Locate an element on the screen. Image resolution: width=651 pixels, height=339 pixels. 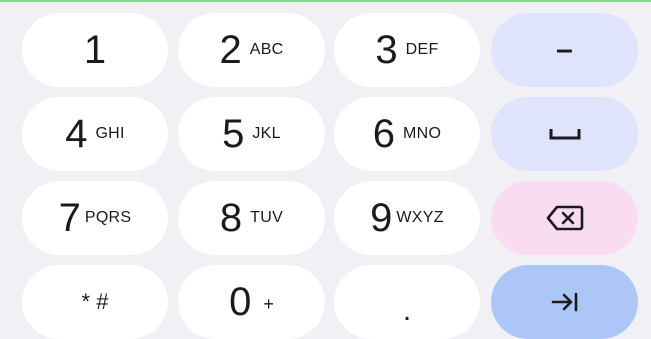
period-label: . is located at coordinates (407, 310).